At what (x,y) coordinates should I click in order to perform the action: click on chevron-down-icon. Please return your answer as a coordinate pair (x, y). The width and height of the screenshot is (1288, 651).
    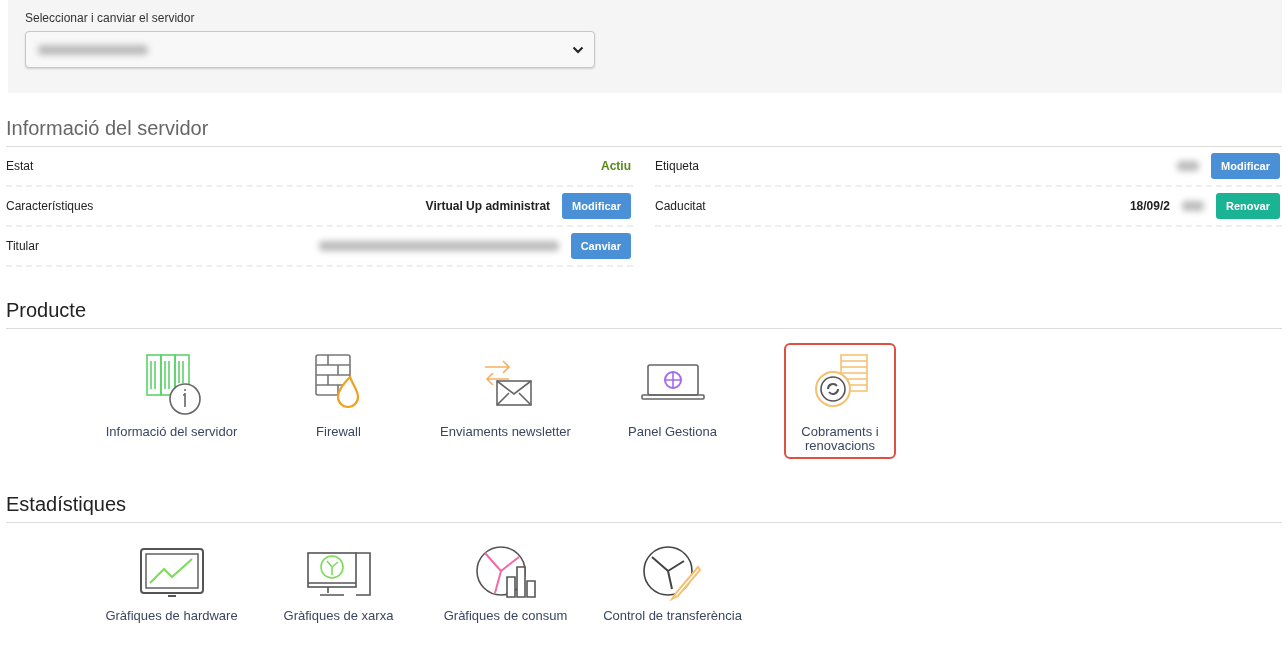
    Looking at the image, I should click on (578, 49).